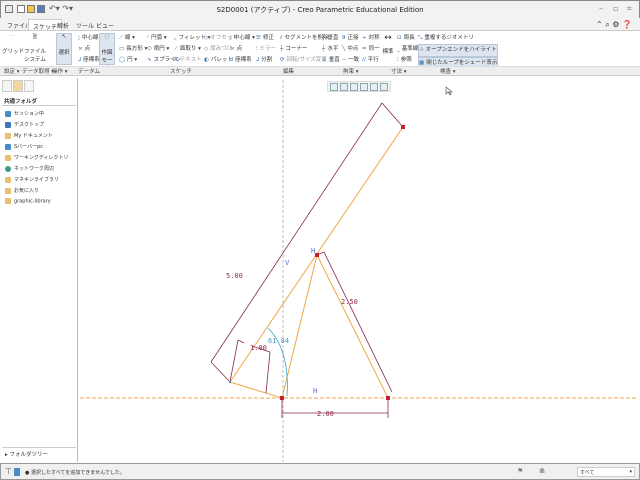 This screenshot has width=640, height=480. Describe the element at coordinates (587, 473) in the screenshot. I see `filter-value: すべて` at that location.